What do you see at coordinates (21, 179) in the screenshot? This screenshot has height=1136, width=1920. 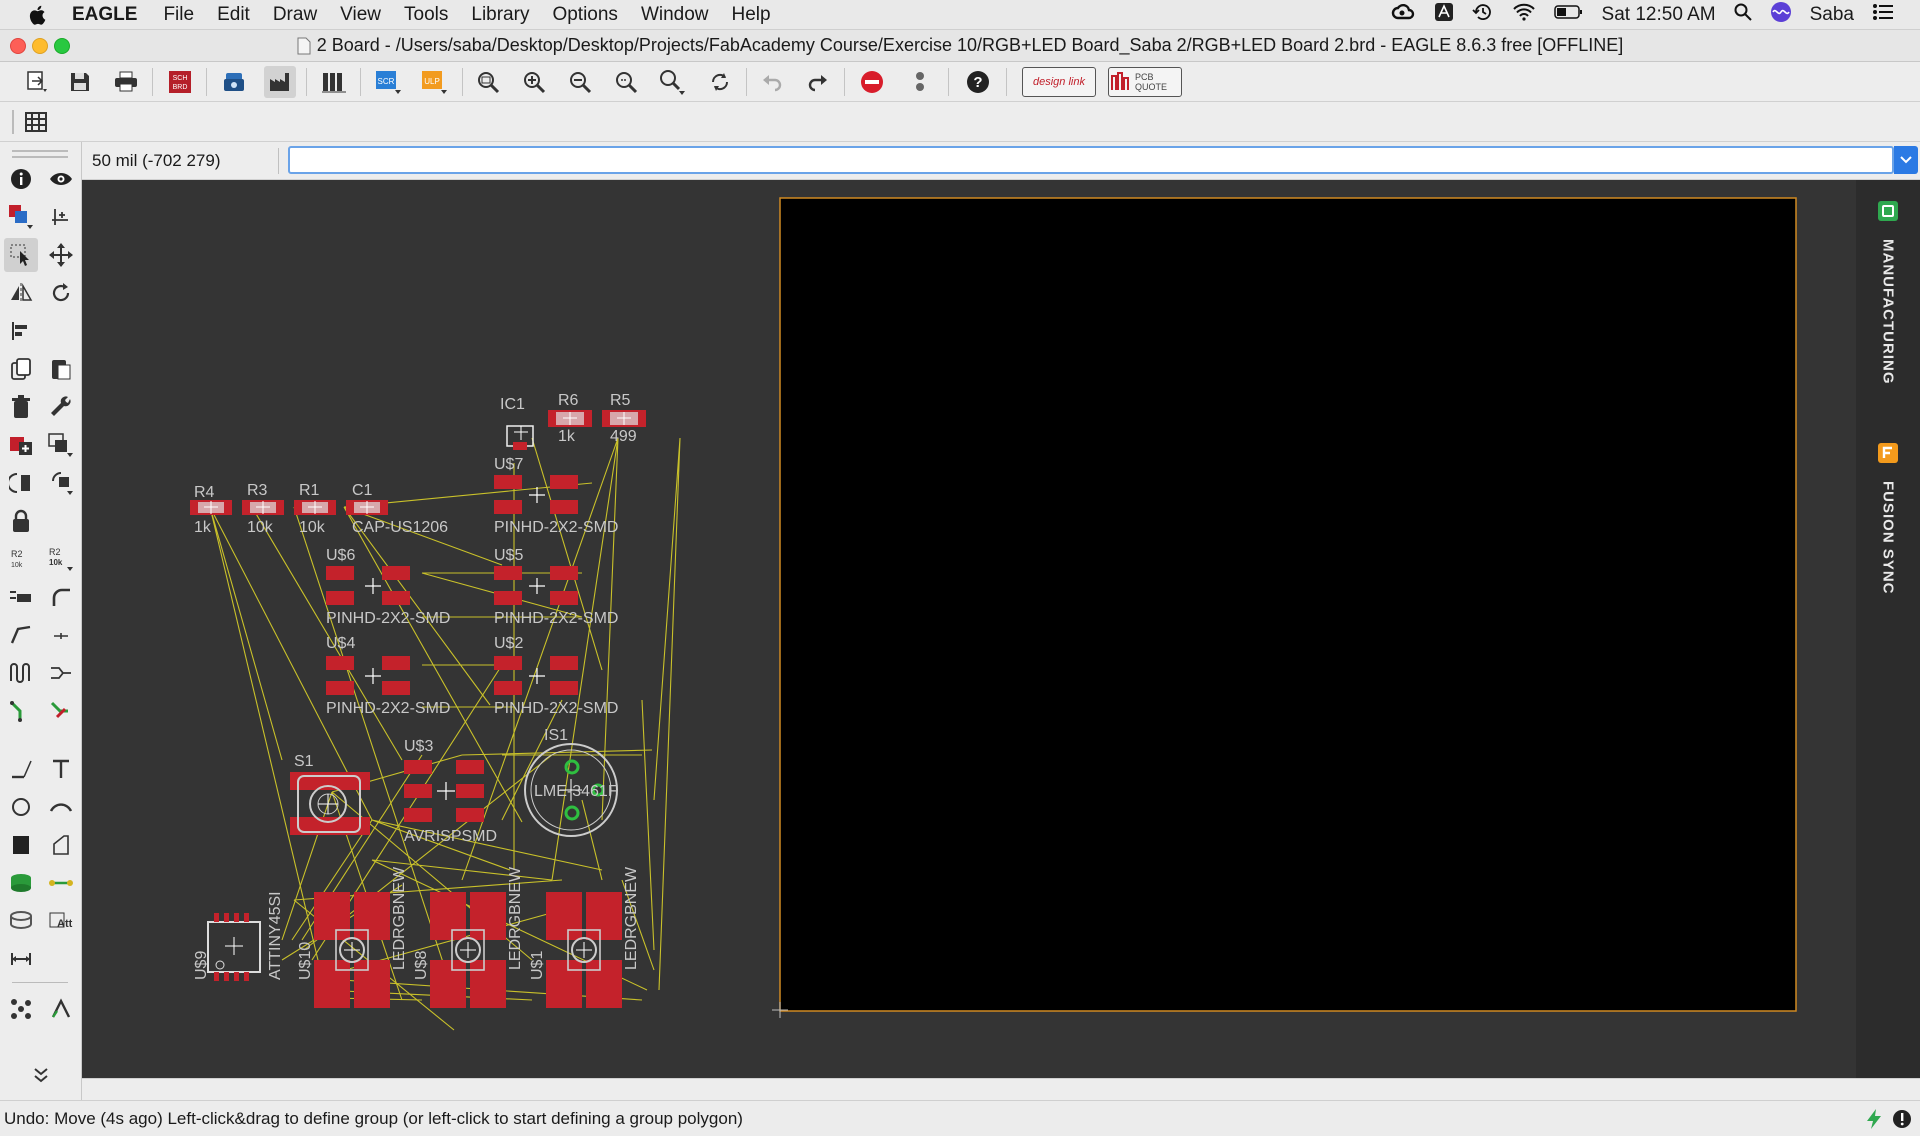 I see `info-icon` at bounding box center [21, 179].